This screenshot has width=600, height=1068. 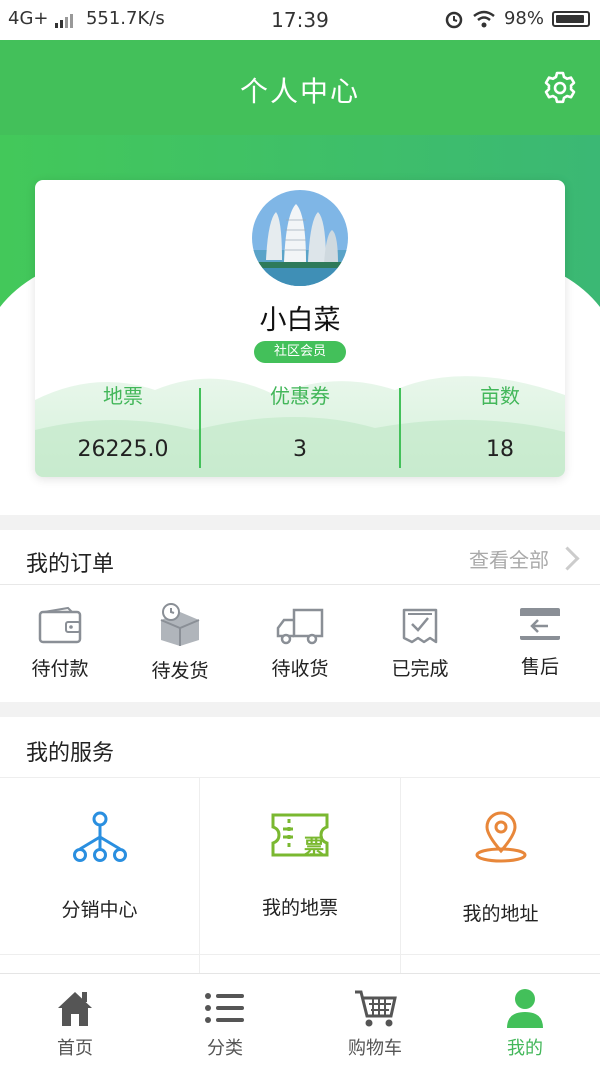 I want to click on order-label: 售后, so click(x=539, y=667).